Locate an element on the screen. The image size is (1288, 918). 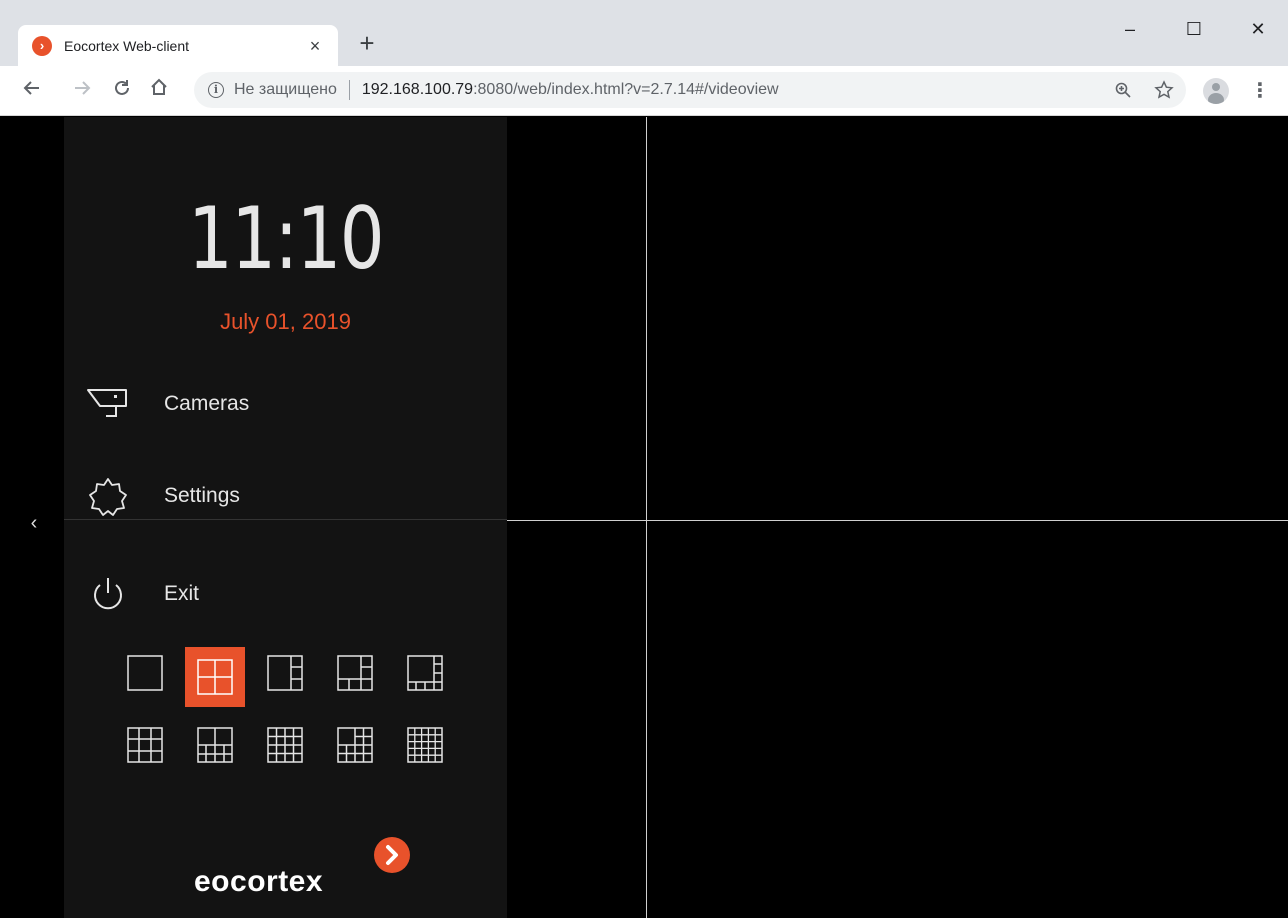
new-tab-button: + is located at coordinates (367, 43).